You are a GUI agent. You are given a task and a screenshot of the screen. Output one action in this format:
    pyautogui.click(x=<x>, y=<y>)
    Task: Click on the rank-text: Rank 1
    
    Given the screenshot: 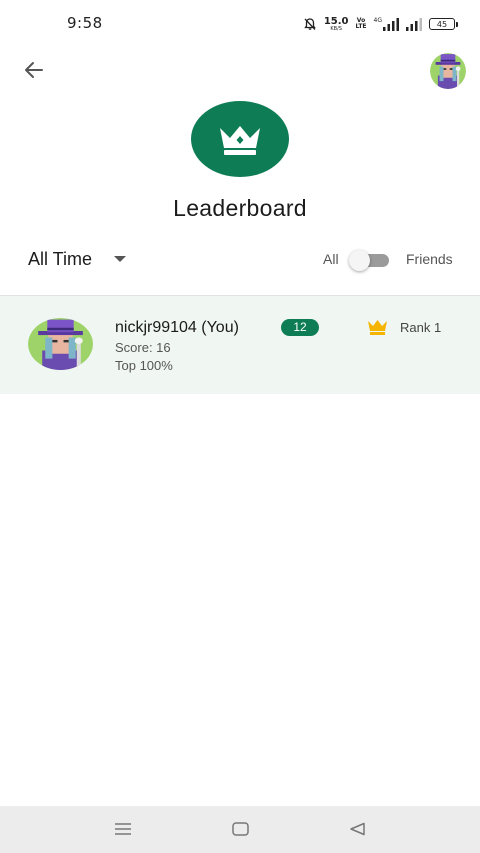 What is the action you would take?
    pyautogui.click(x=421, y=327)
    